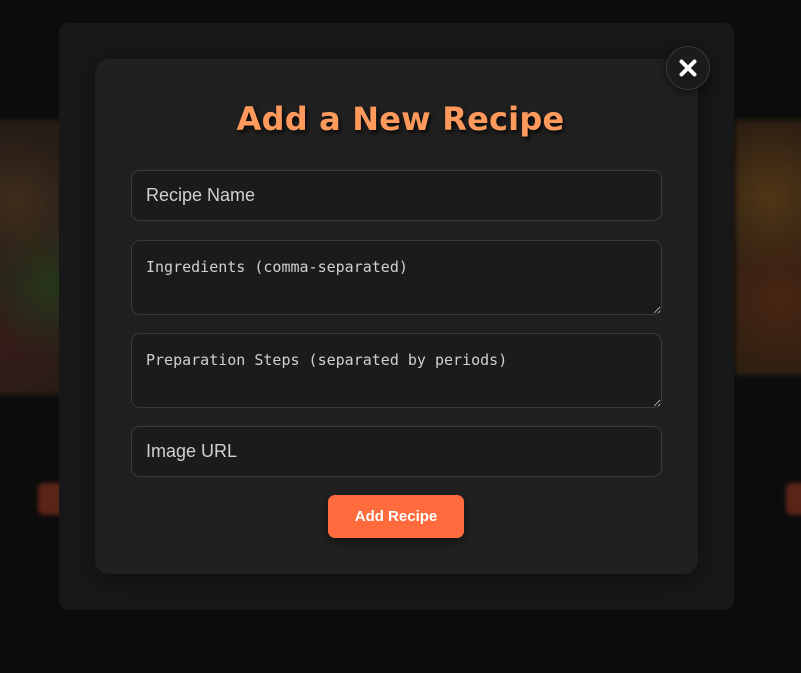 The image size is (801, 673). What do you see at coordinates (400, 119) in the screenshot?
I see `modal-title: Add a New Recipe` at bounding box center [400, 119].